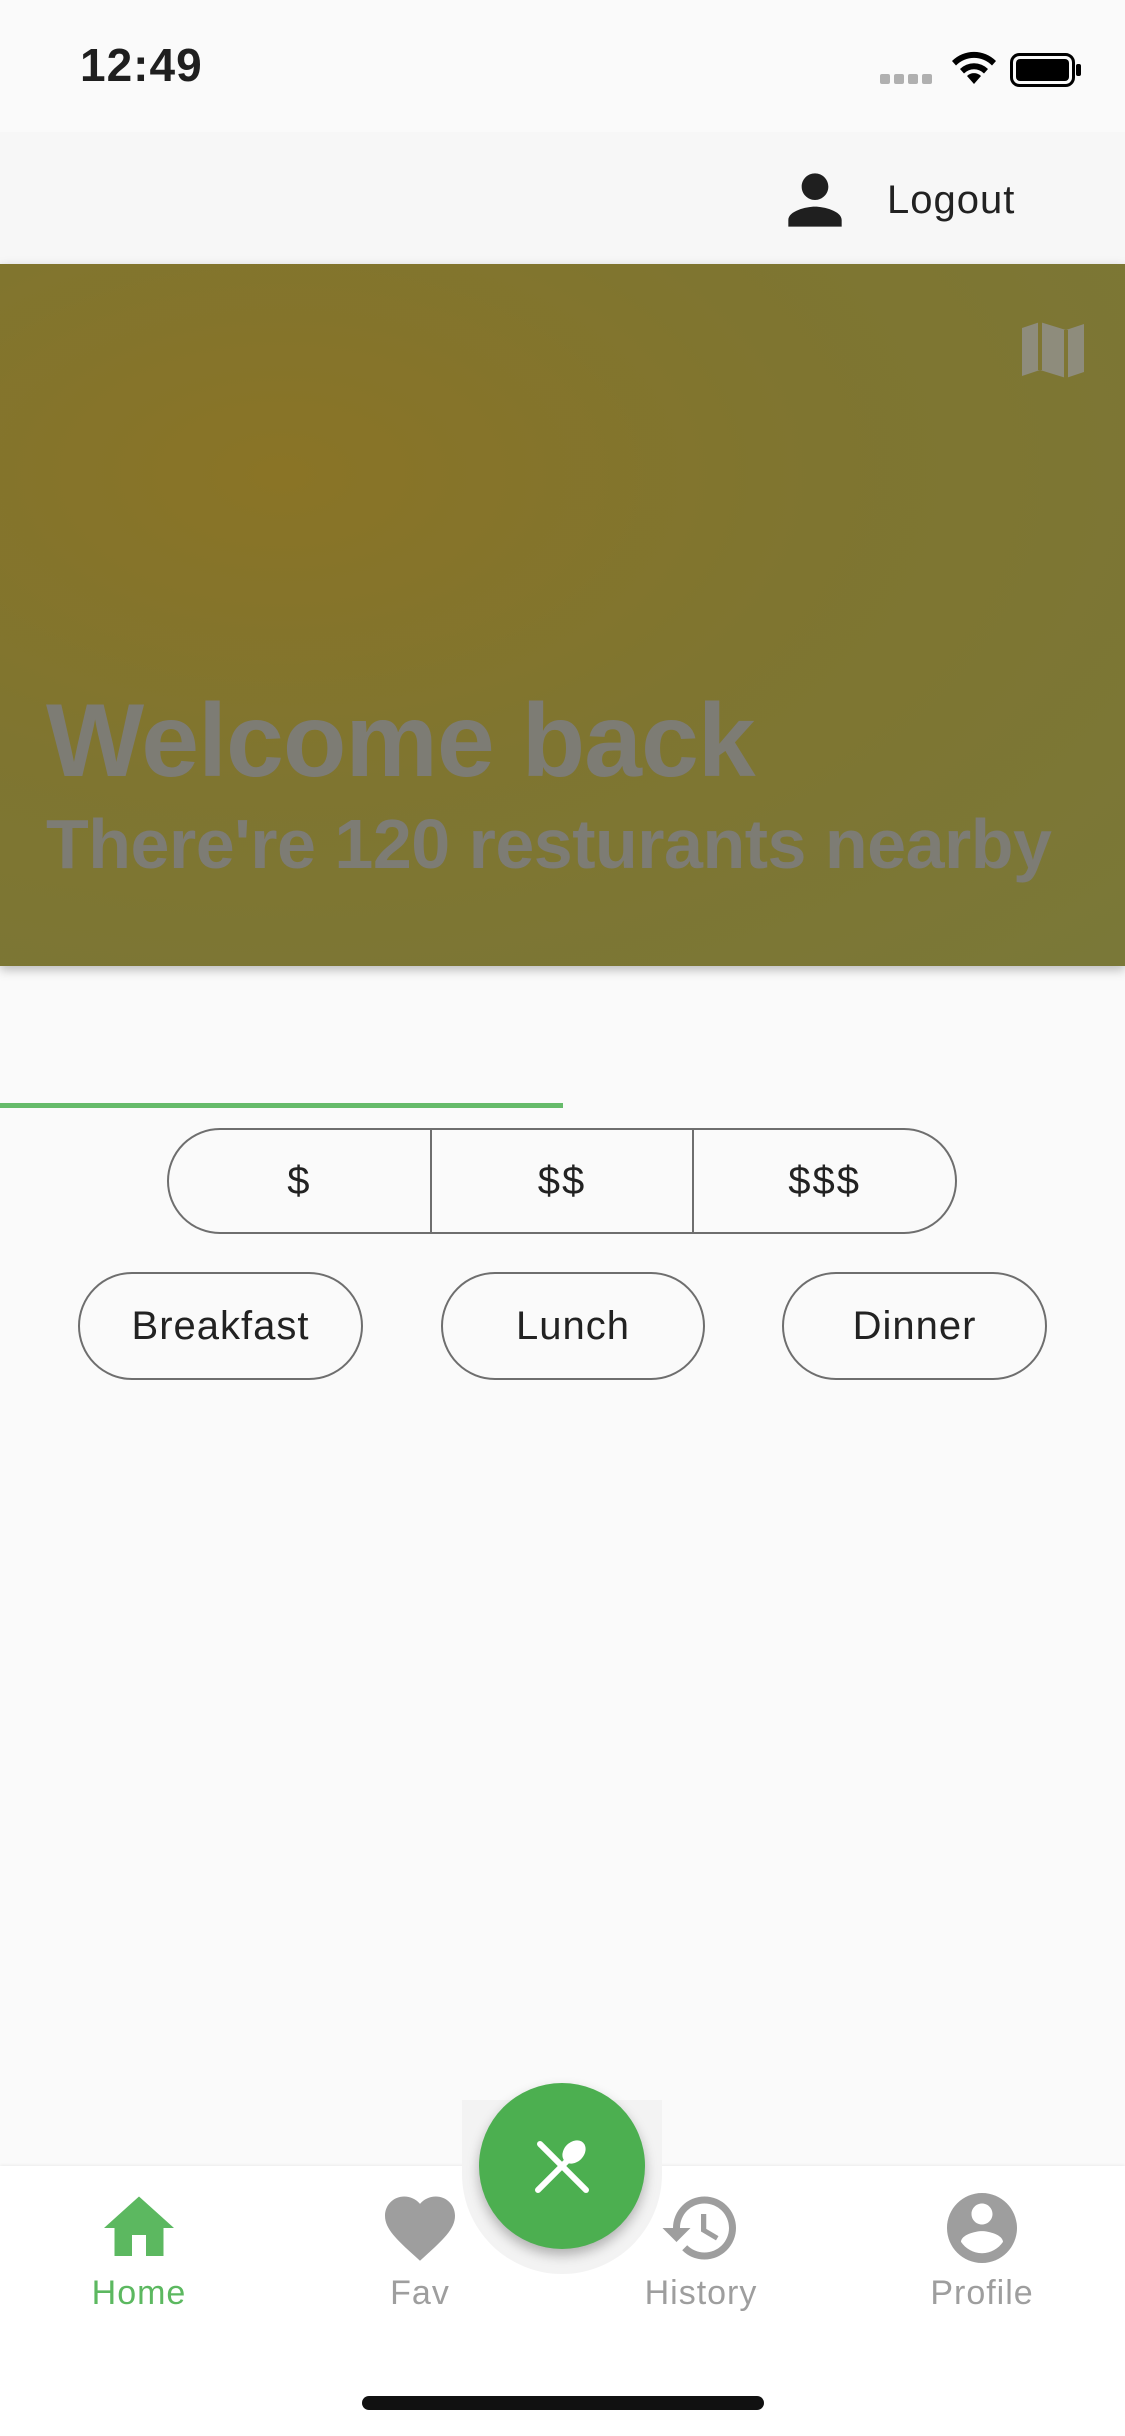 This screenshot has height=2436, width=1125. I want to click on battery-icon, so click(1045, 70).